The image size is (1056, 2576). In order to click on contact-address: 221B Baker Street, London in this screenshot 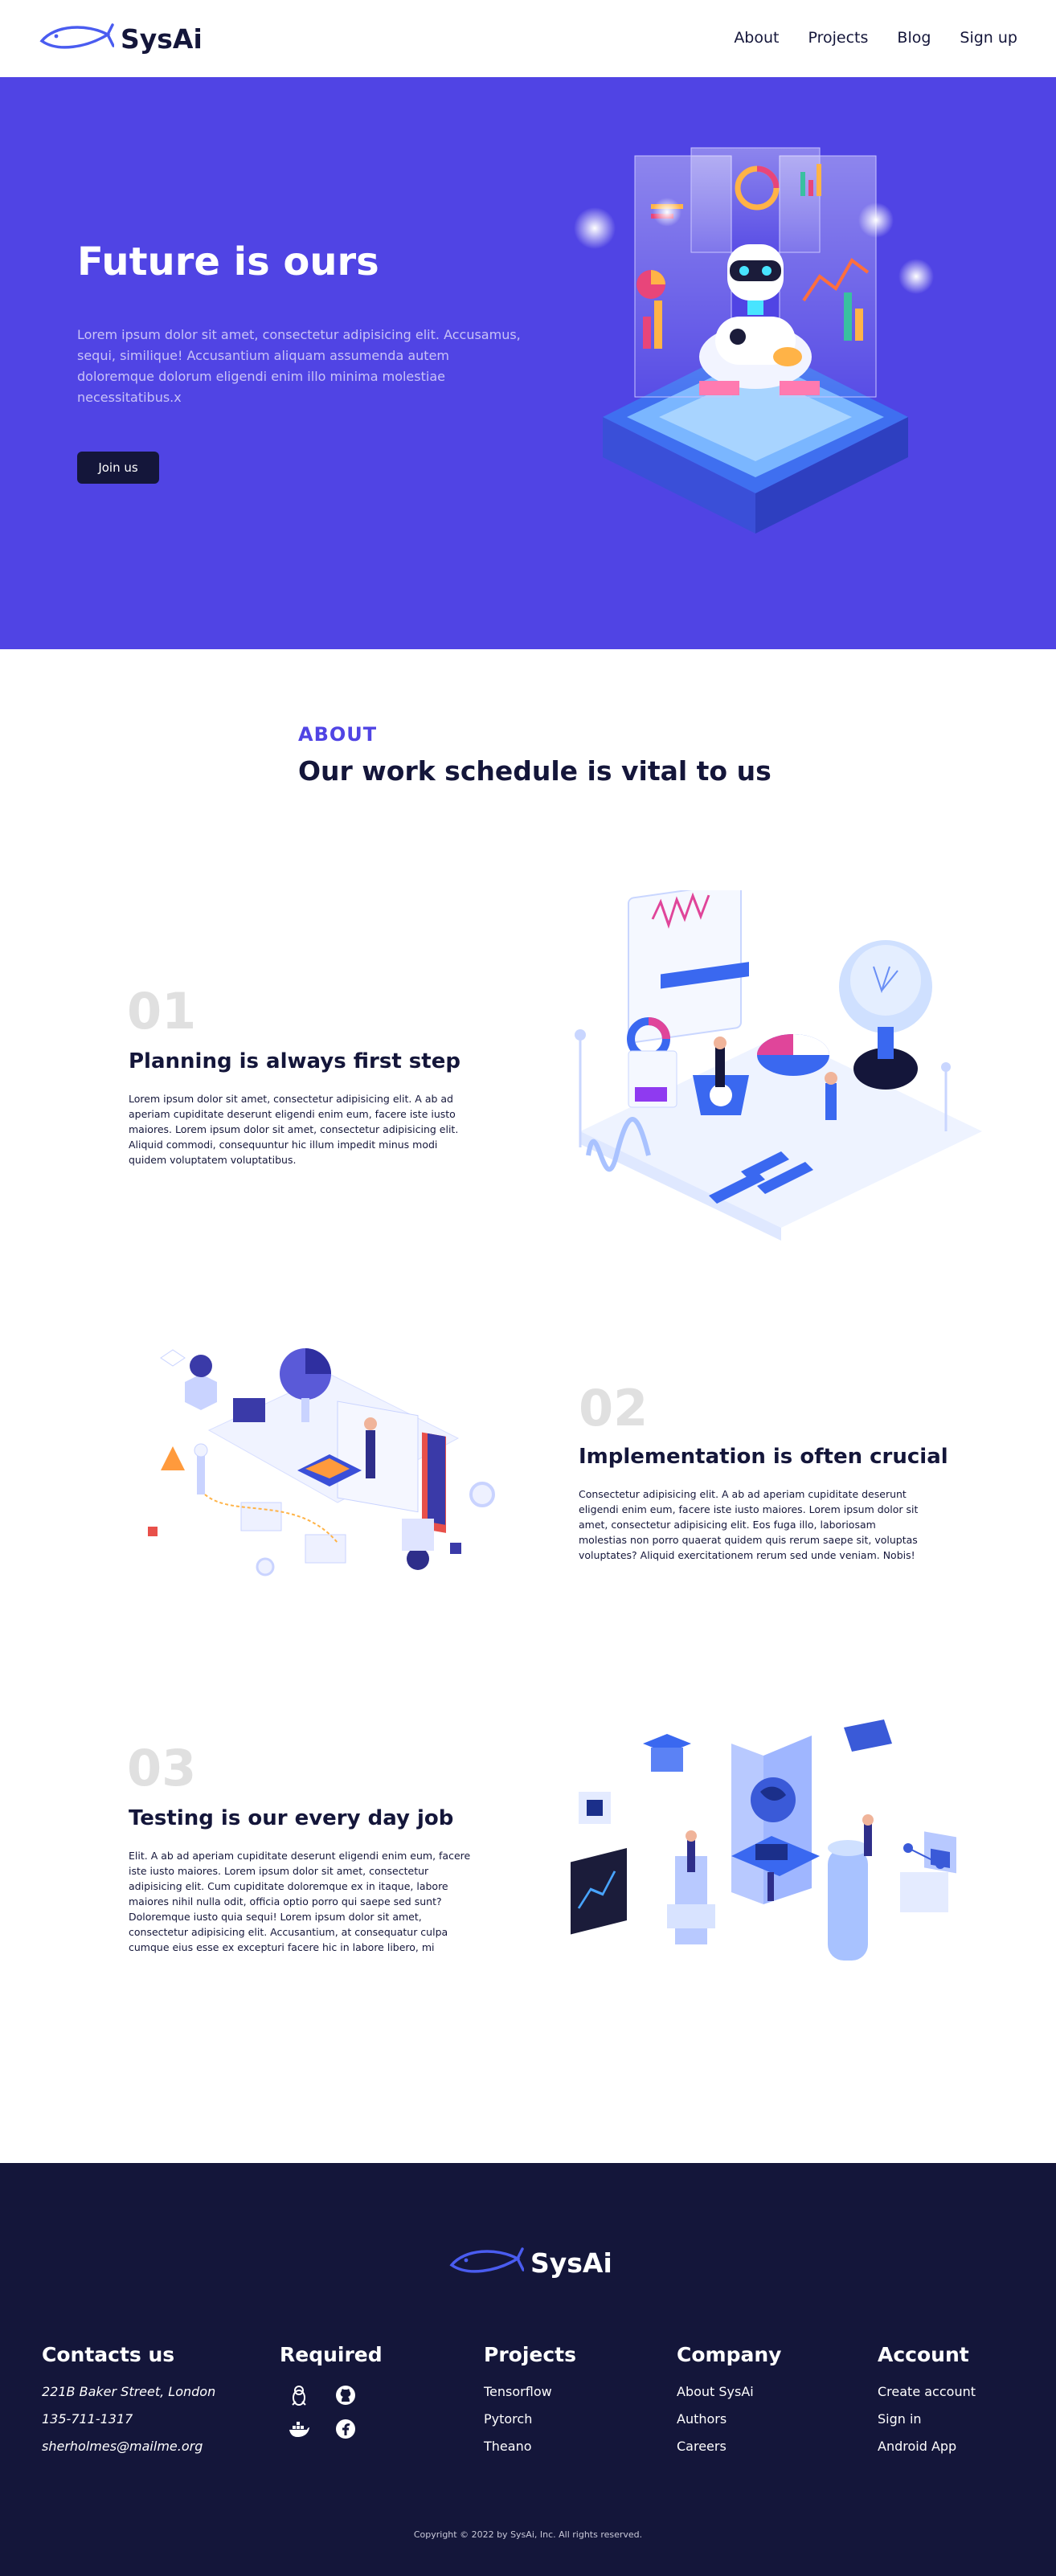, I will do `click(129, 2391)`.